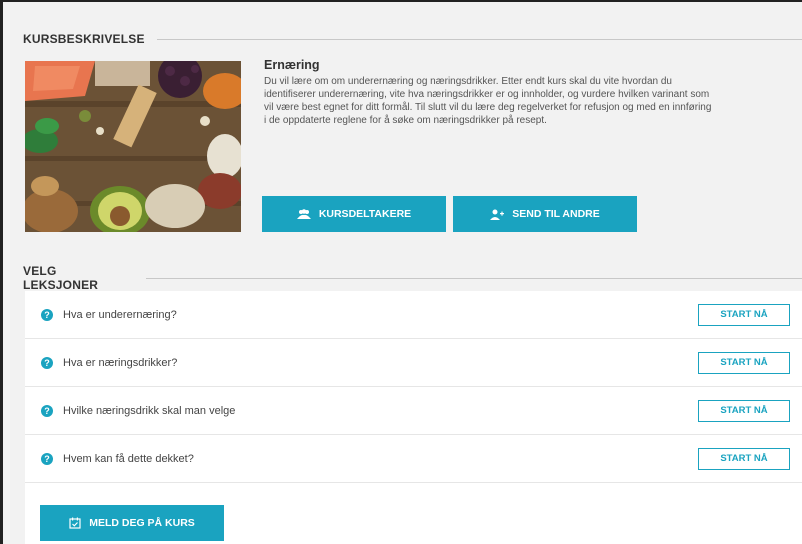 The width and height of the screenshot is (802, 544). What do you see at coordinates (120, 362) in the screenshot?
I see `lesson-title: Hva er næringsdrikker?` at bounding box center [120, 362].